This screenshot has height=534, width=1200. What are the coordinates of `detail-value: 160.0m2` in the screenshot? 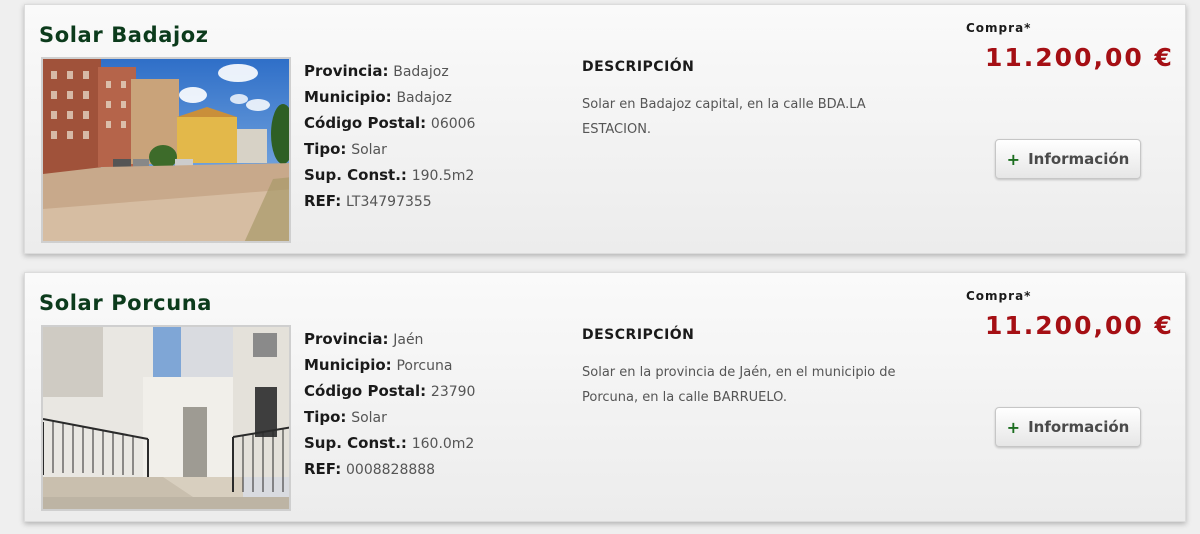 It's located at (443, 444).